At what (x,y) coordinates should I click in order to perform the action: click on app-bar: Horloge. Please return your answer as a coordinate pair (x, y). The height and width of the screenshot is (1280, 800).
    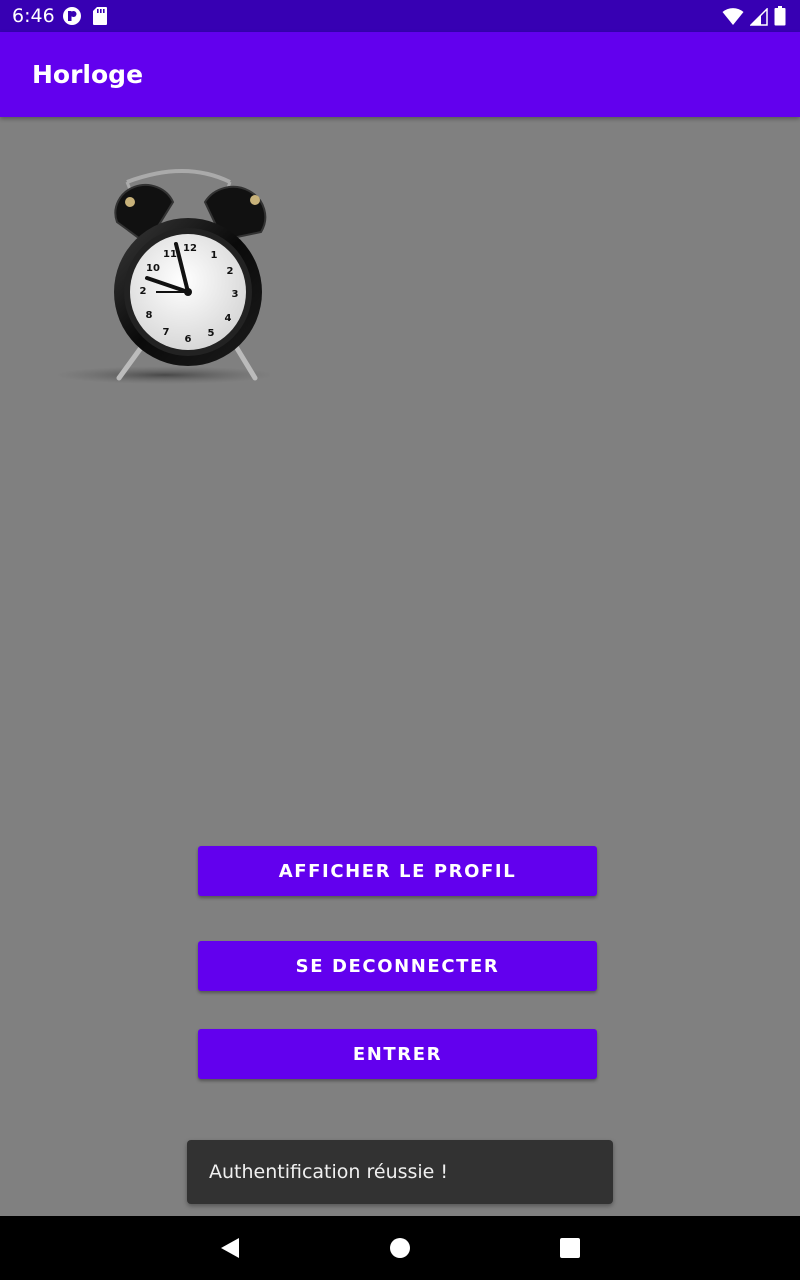
    Looking at the image, I should click on (400, 74).